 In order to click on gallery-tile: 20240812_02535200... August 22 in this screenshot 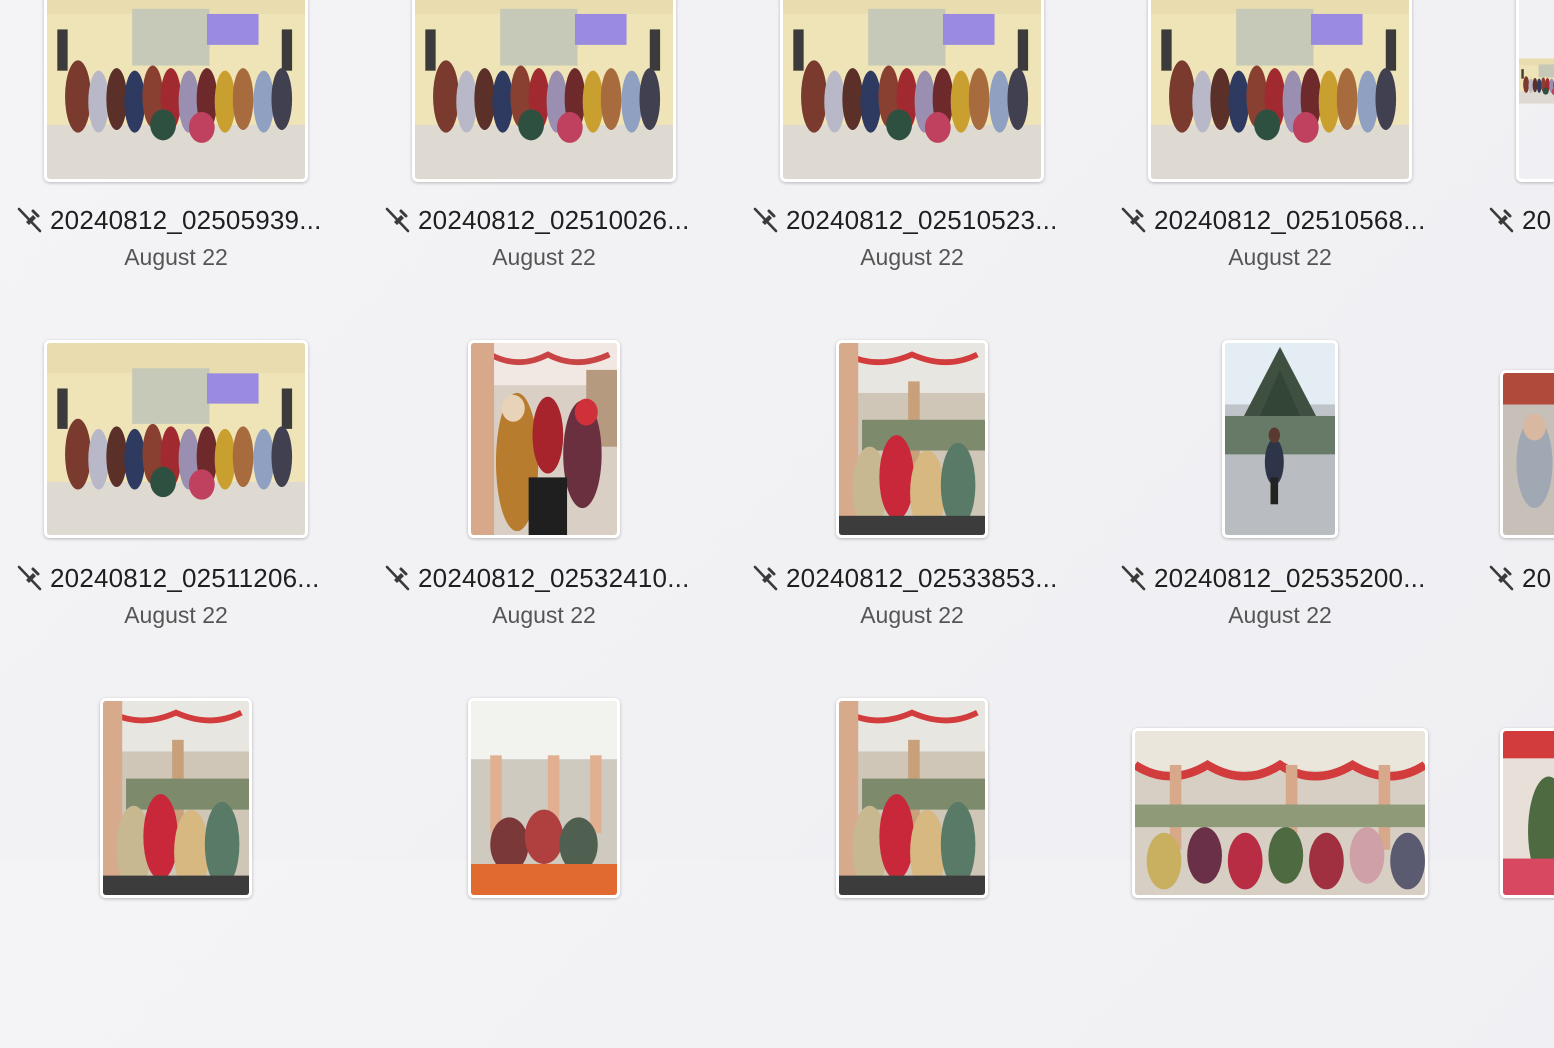, I will do `click(1284, 515)`.